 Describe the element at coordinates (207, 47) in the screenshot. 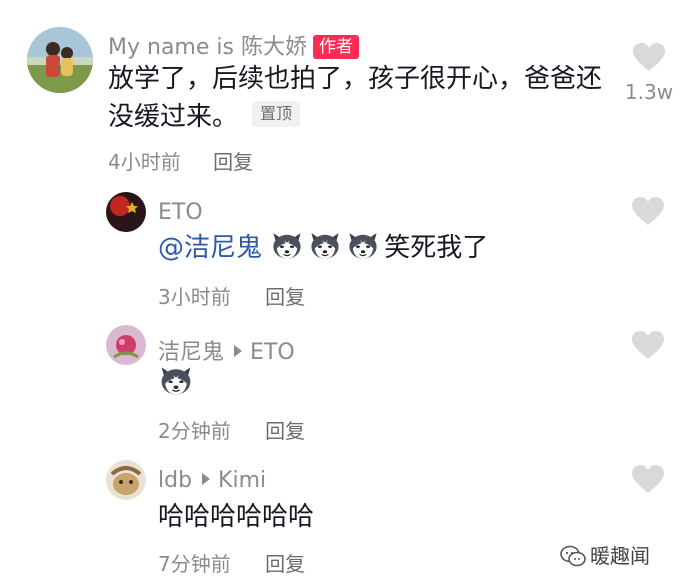

I see `username-text: My name is 陈大娇` at that location.